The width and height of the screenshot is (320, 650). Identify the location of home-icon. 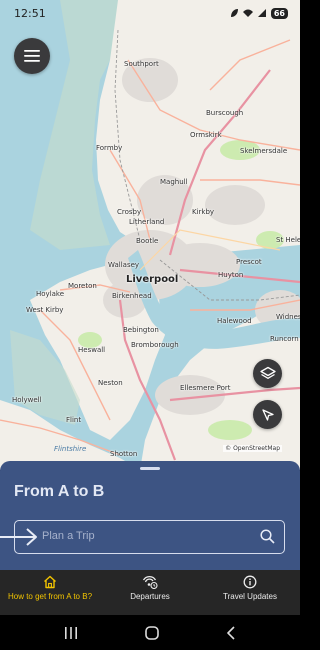
(50, 582).